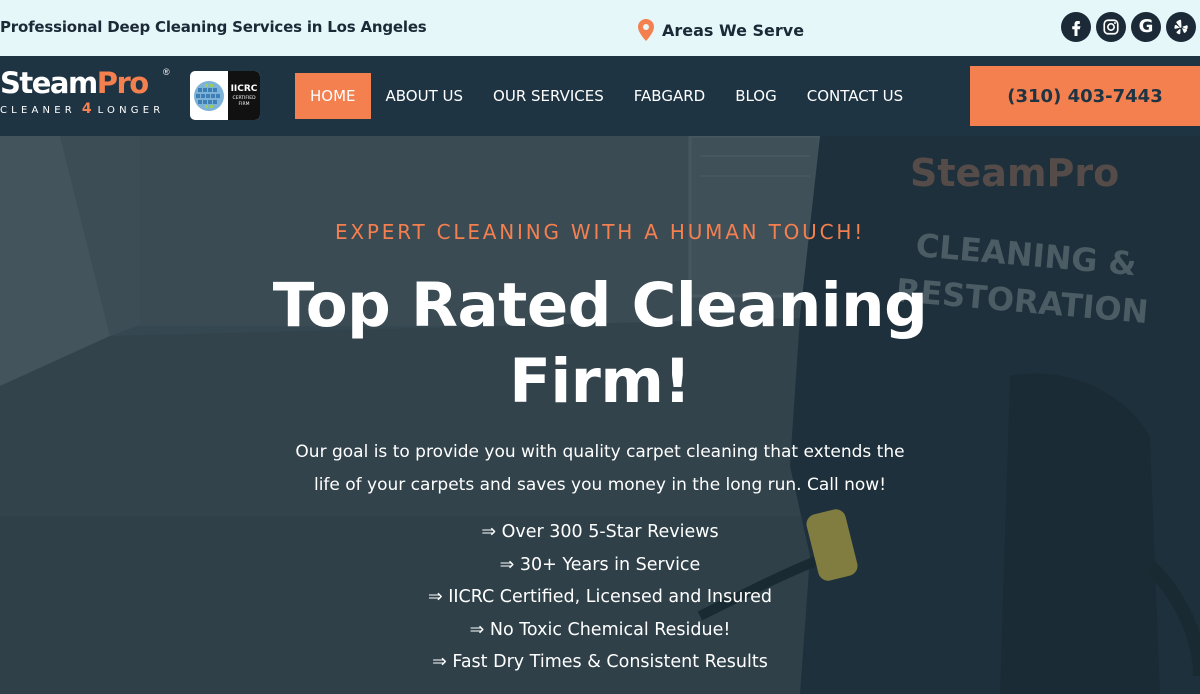  Describe the element at coordinates (166, 72) in the screenshot. I see `registered-mark: ®` at that location.